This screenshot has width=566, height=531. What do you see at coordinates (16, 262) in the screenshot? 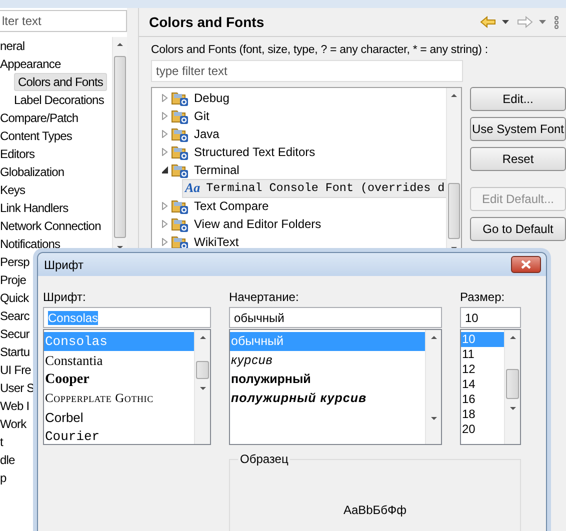
I see `tree-item: Persp` at bounding box center [16, 262].